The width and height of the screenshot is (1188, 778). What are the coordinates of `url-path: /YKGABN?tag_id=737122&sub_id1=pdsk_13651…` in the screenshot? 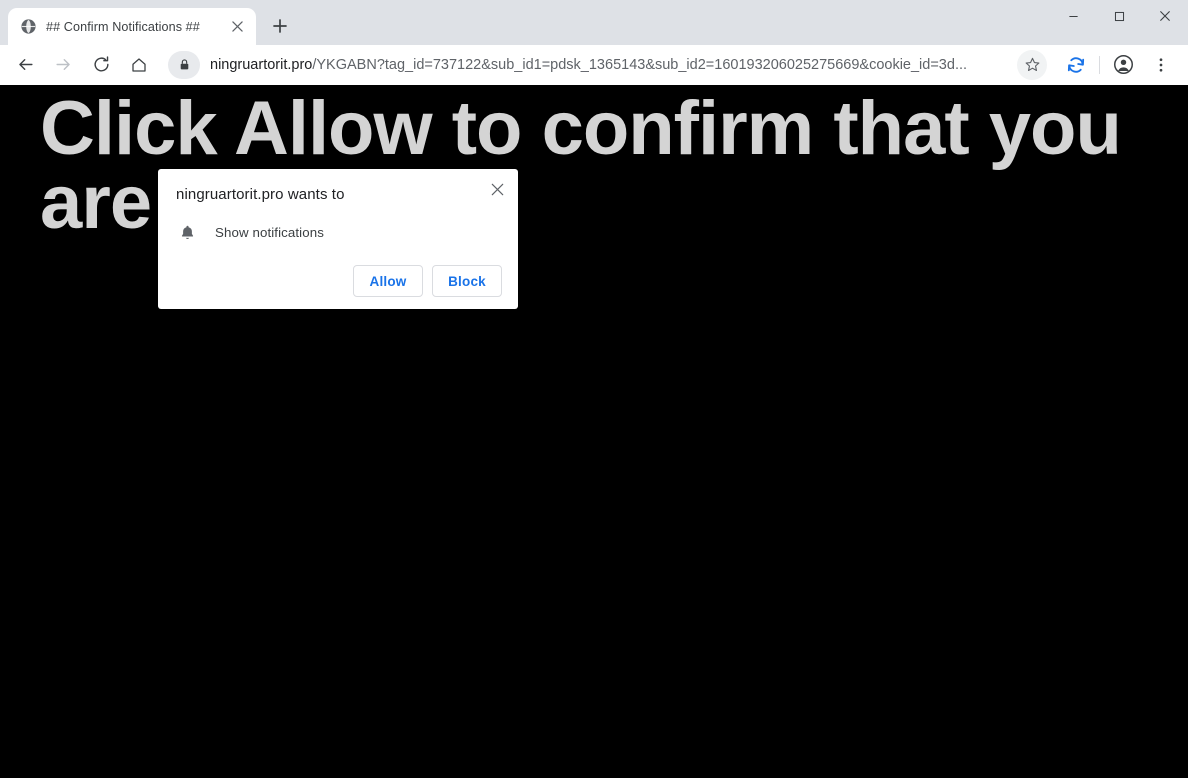 It's located at (640, 64).